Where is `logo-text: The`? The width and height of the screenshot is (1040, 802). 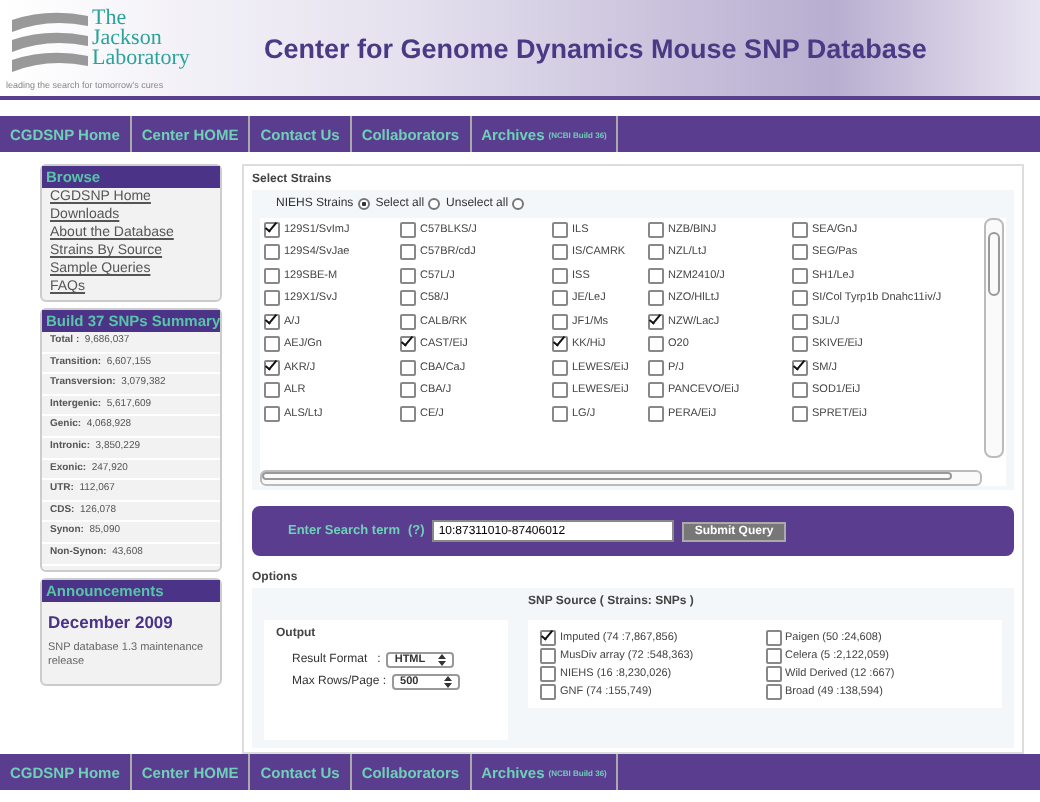 logo-text: The is located at coordinates (109, 18).